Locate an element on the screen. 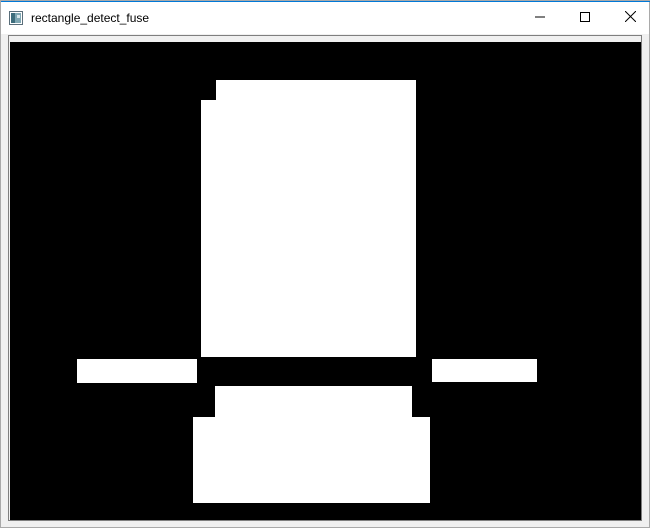 Image resolution: width=650 pixels, height=528 pixels. mask-region-right-bar is located at coordinates (484, 370).